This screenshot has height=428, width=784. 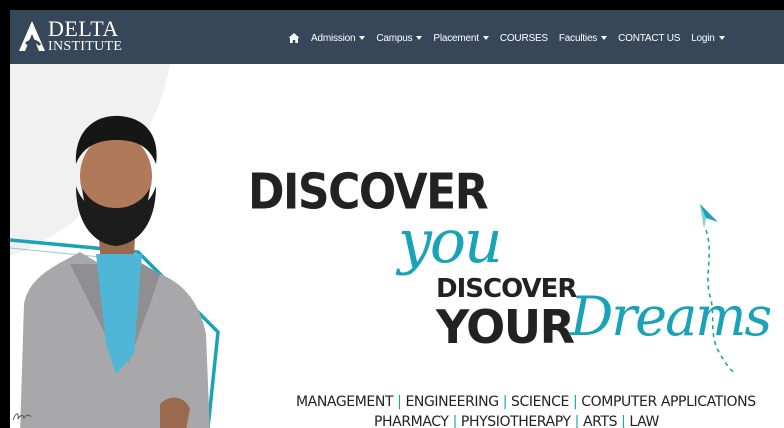 What do you see at coordinates (718, 289) in the screenshot?
I see `paper-plane-icon` at bounding box center [718, 289].